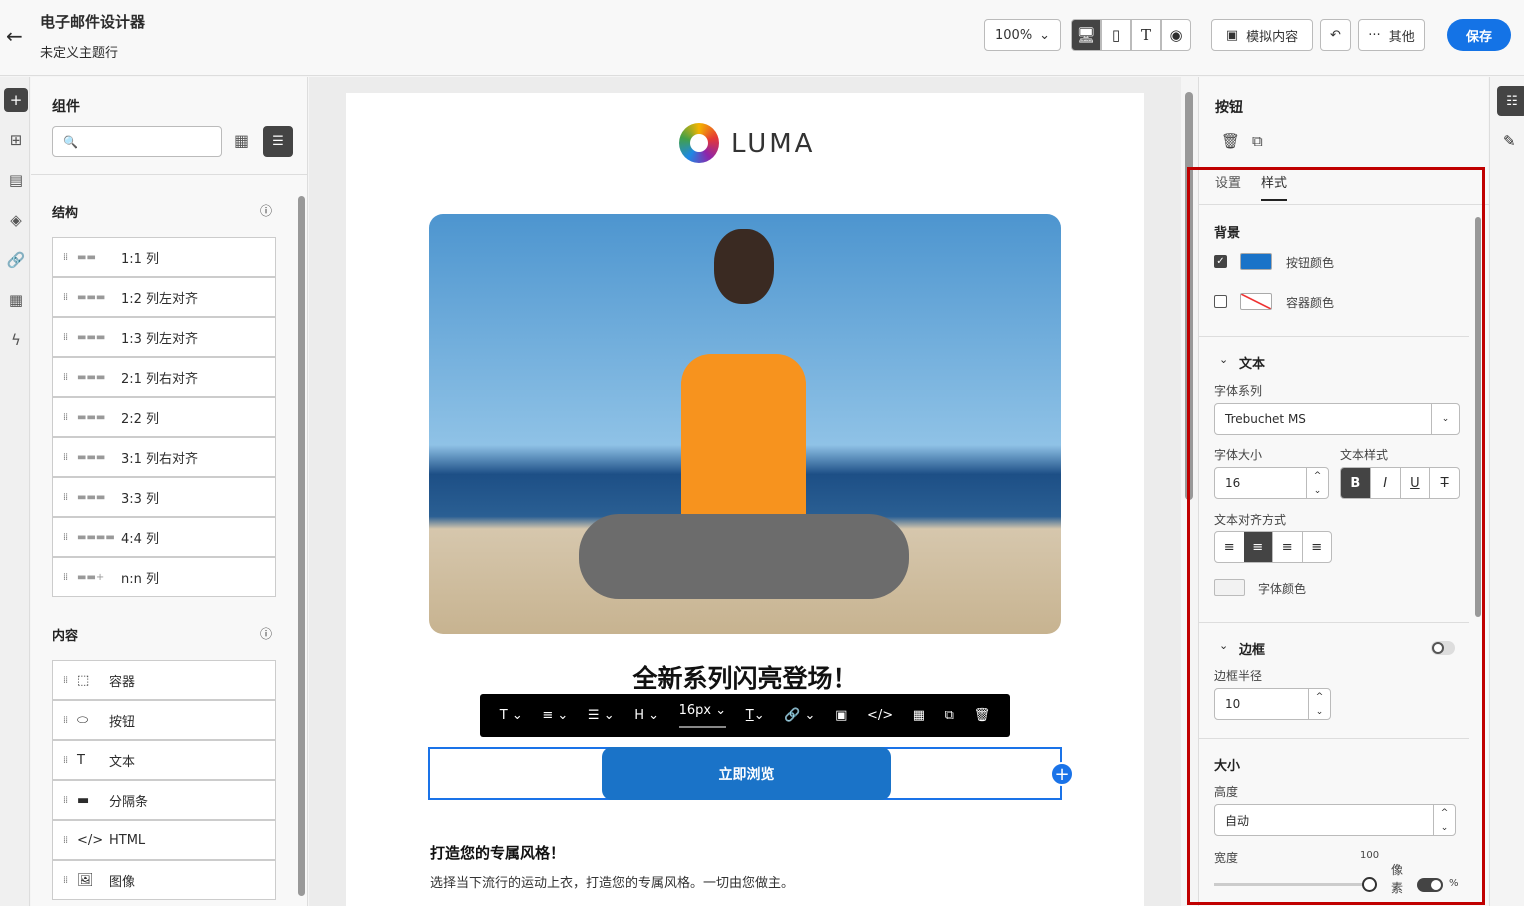  I want to click on structure-item: ⁞⁞ ▬▬▬ 3:3 列, so click(164, 497).